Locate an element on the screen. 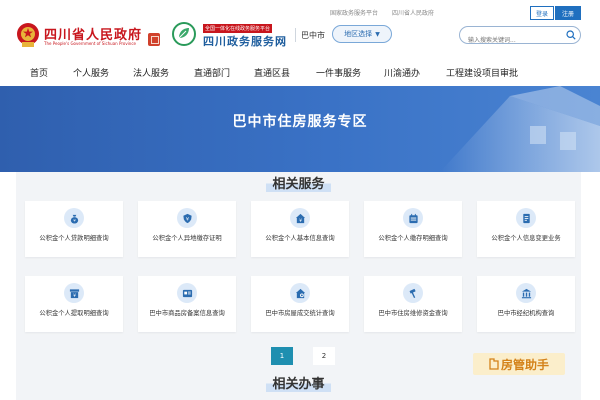 The image size is (600, 400). register-button: 注册 is located at coordinates (568, 13).